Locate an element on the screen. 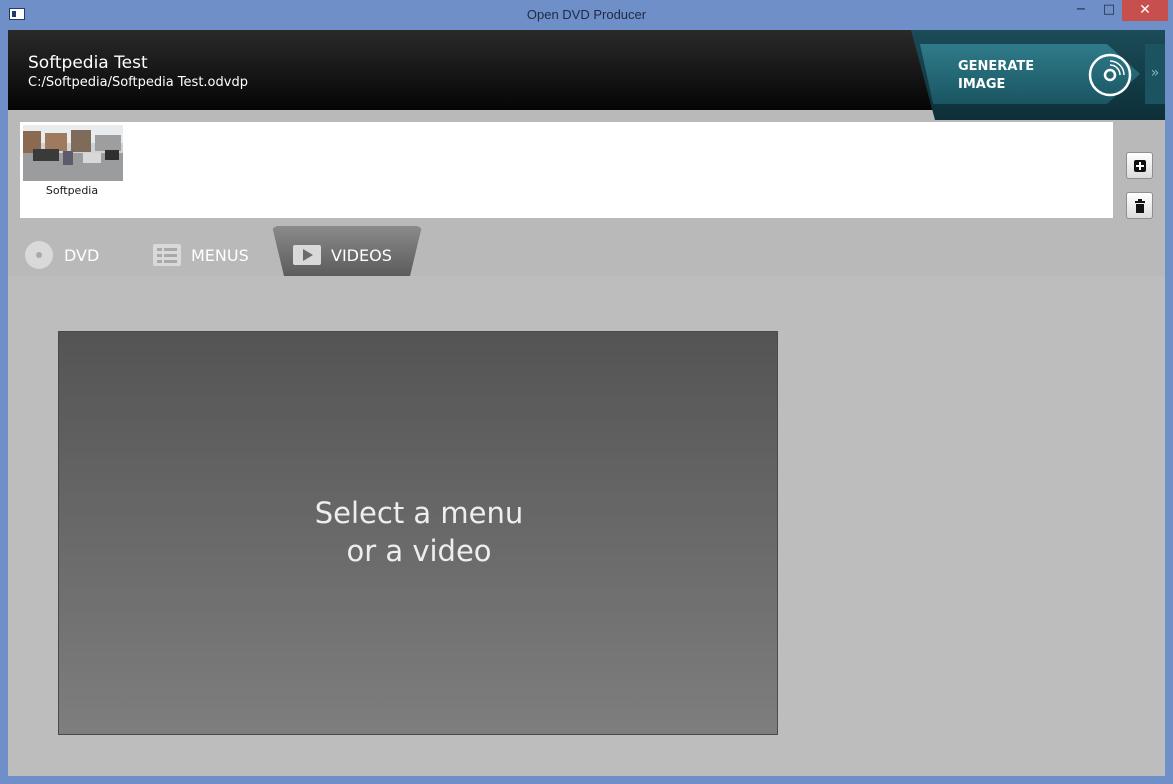  close-button: ✕ is located at coordinates (1145, 10).